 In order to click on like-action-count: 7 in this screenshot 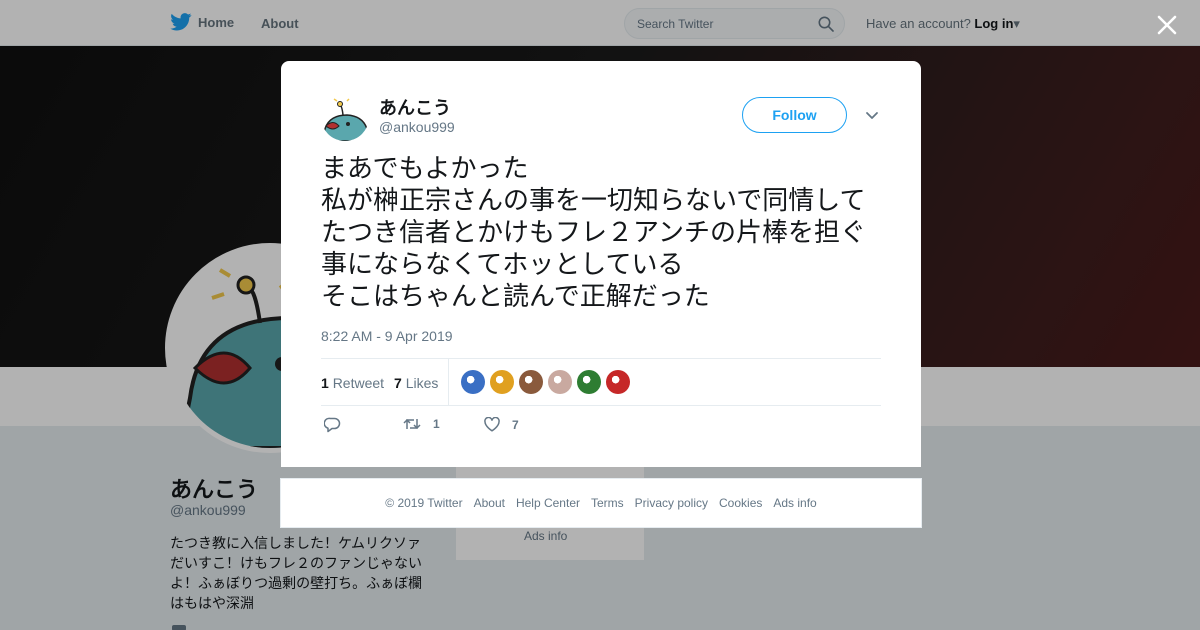, I will do `click(515, 424)`.